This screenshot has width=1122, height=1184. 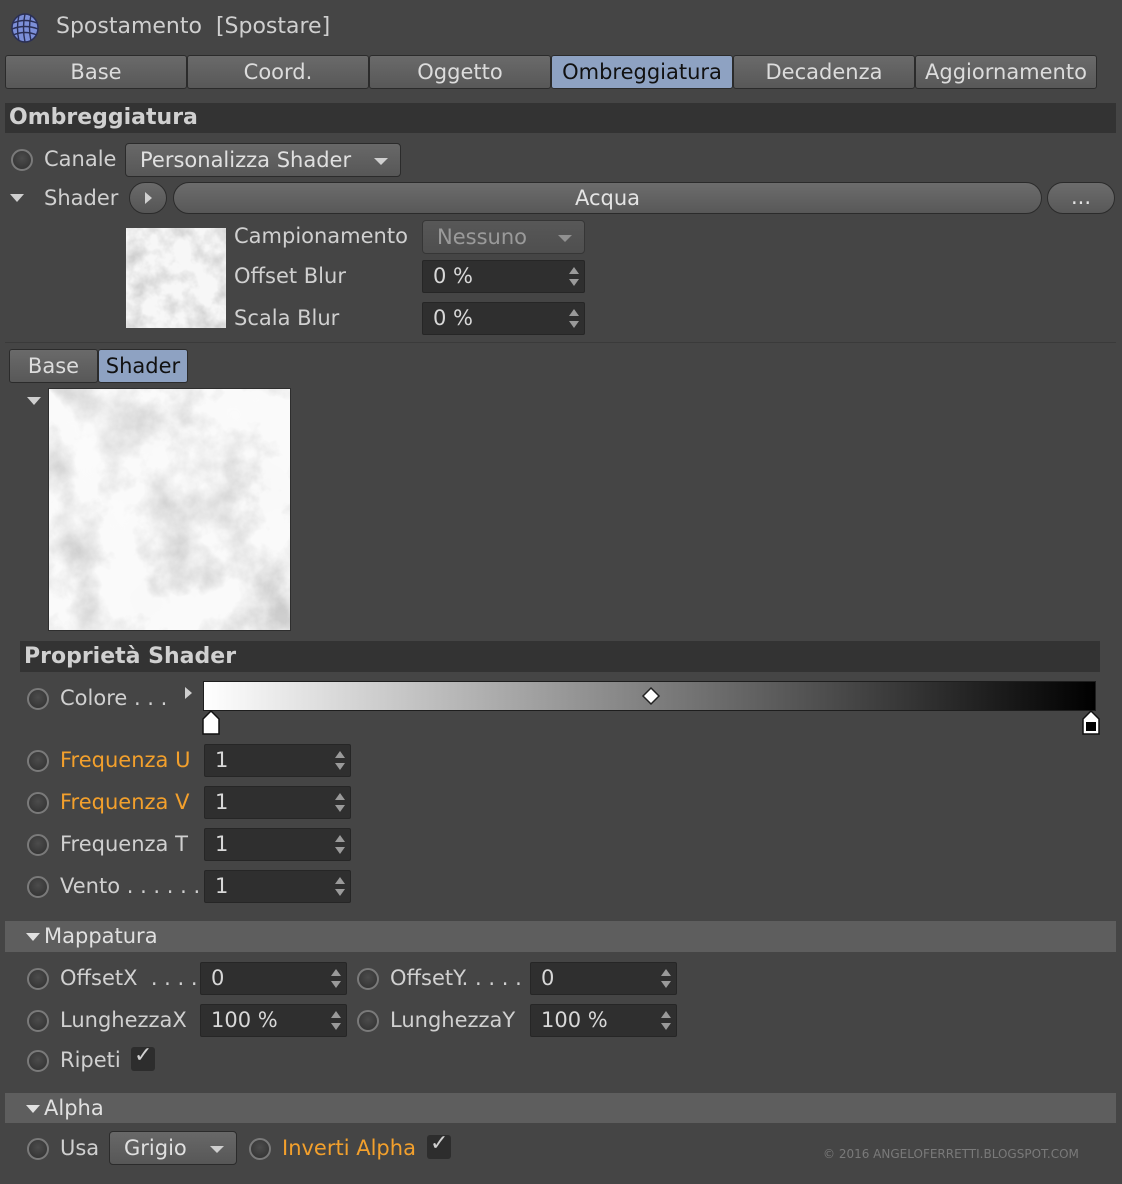 I want to click on displacer-object-icon, so click(x=25, y=28).